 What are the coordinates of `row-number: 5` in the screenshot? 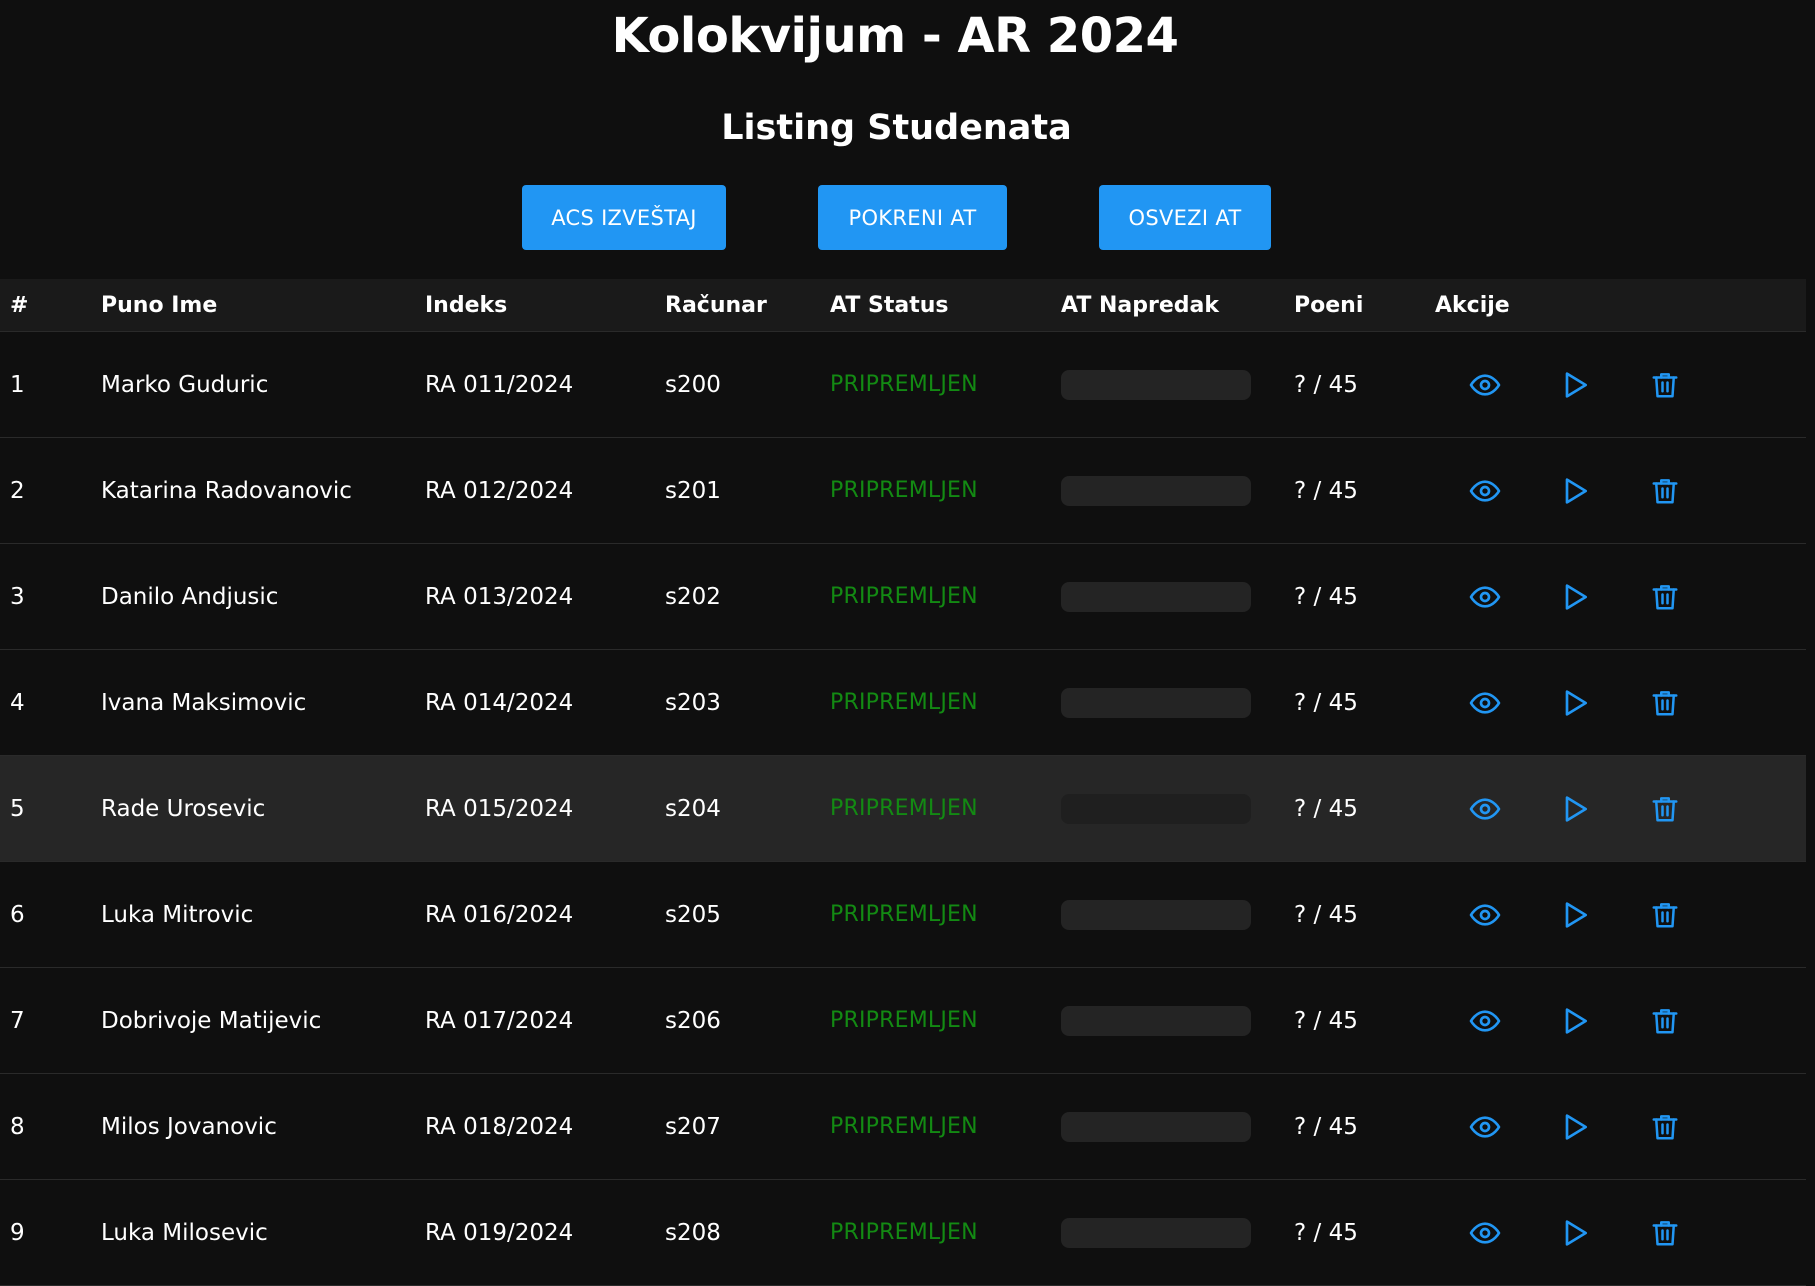 It's located at (17, 808).